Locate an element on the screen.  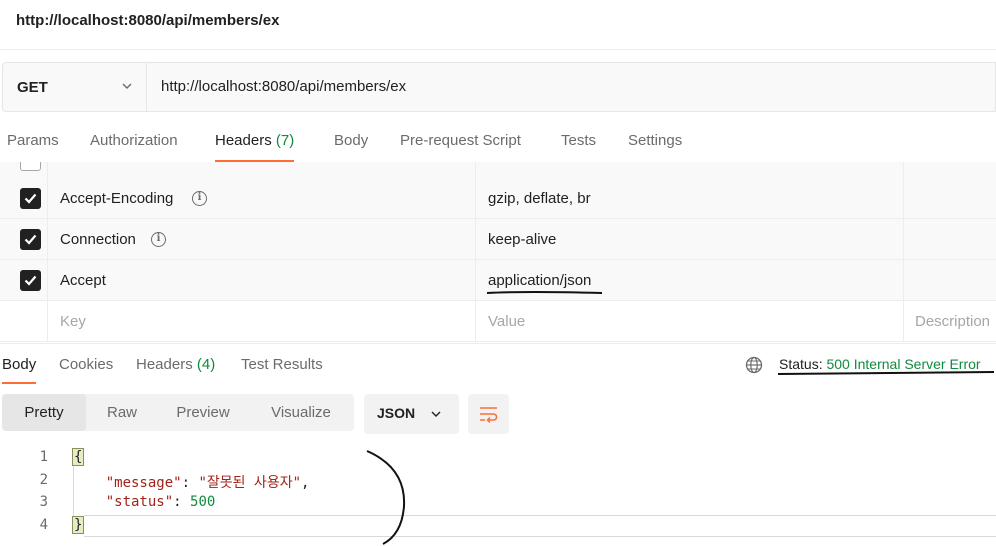
tab-headers: Headers (7) is located at coordinates (255, 147).